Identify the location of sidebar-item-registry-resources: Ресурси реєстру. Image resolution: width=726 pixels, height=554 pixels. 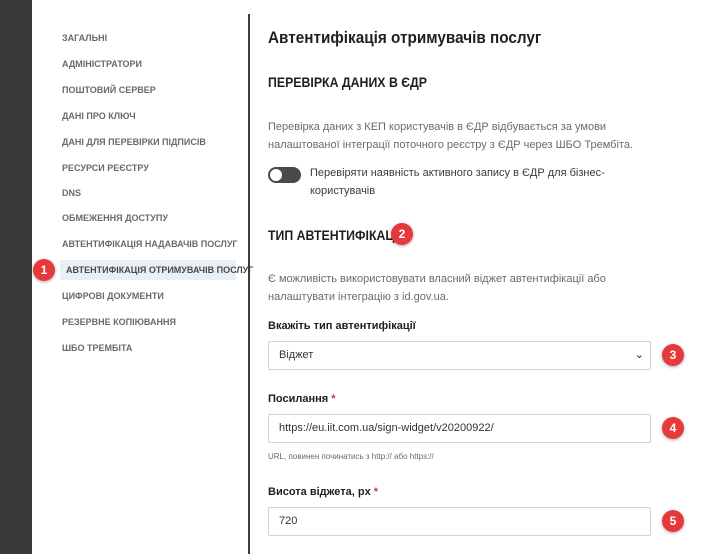
(105, 168).